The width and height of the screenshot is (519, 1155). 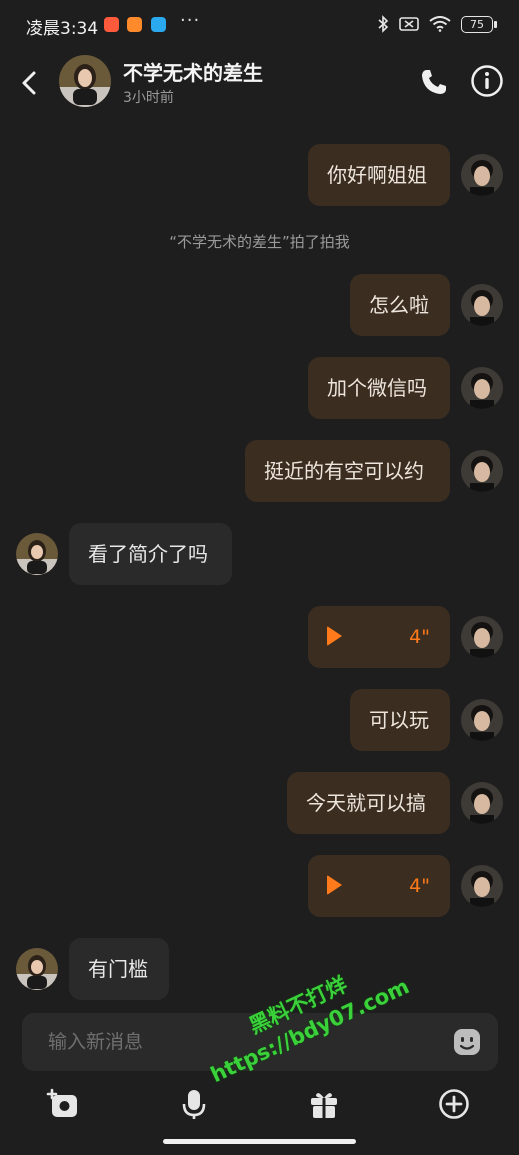 What do you see at coordinates (259, 1104) in the screenshot?
I see `bottom-toolbar` at bounding box center [259, 1104].